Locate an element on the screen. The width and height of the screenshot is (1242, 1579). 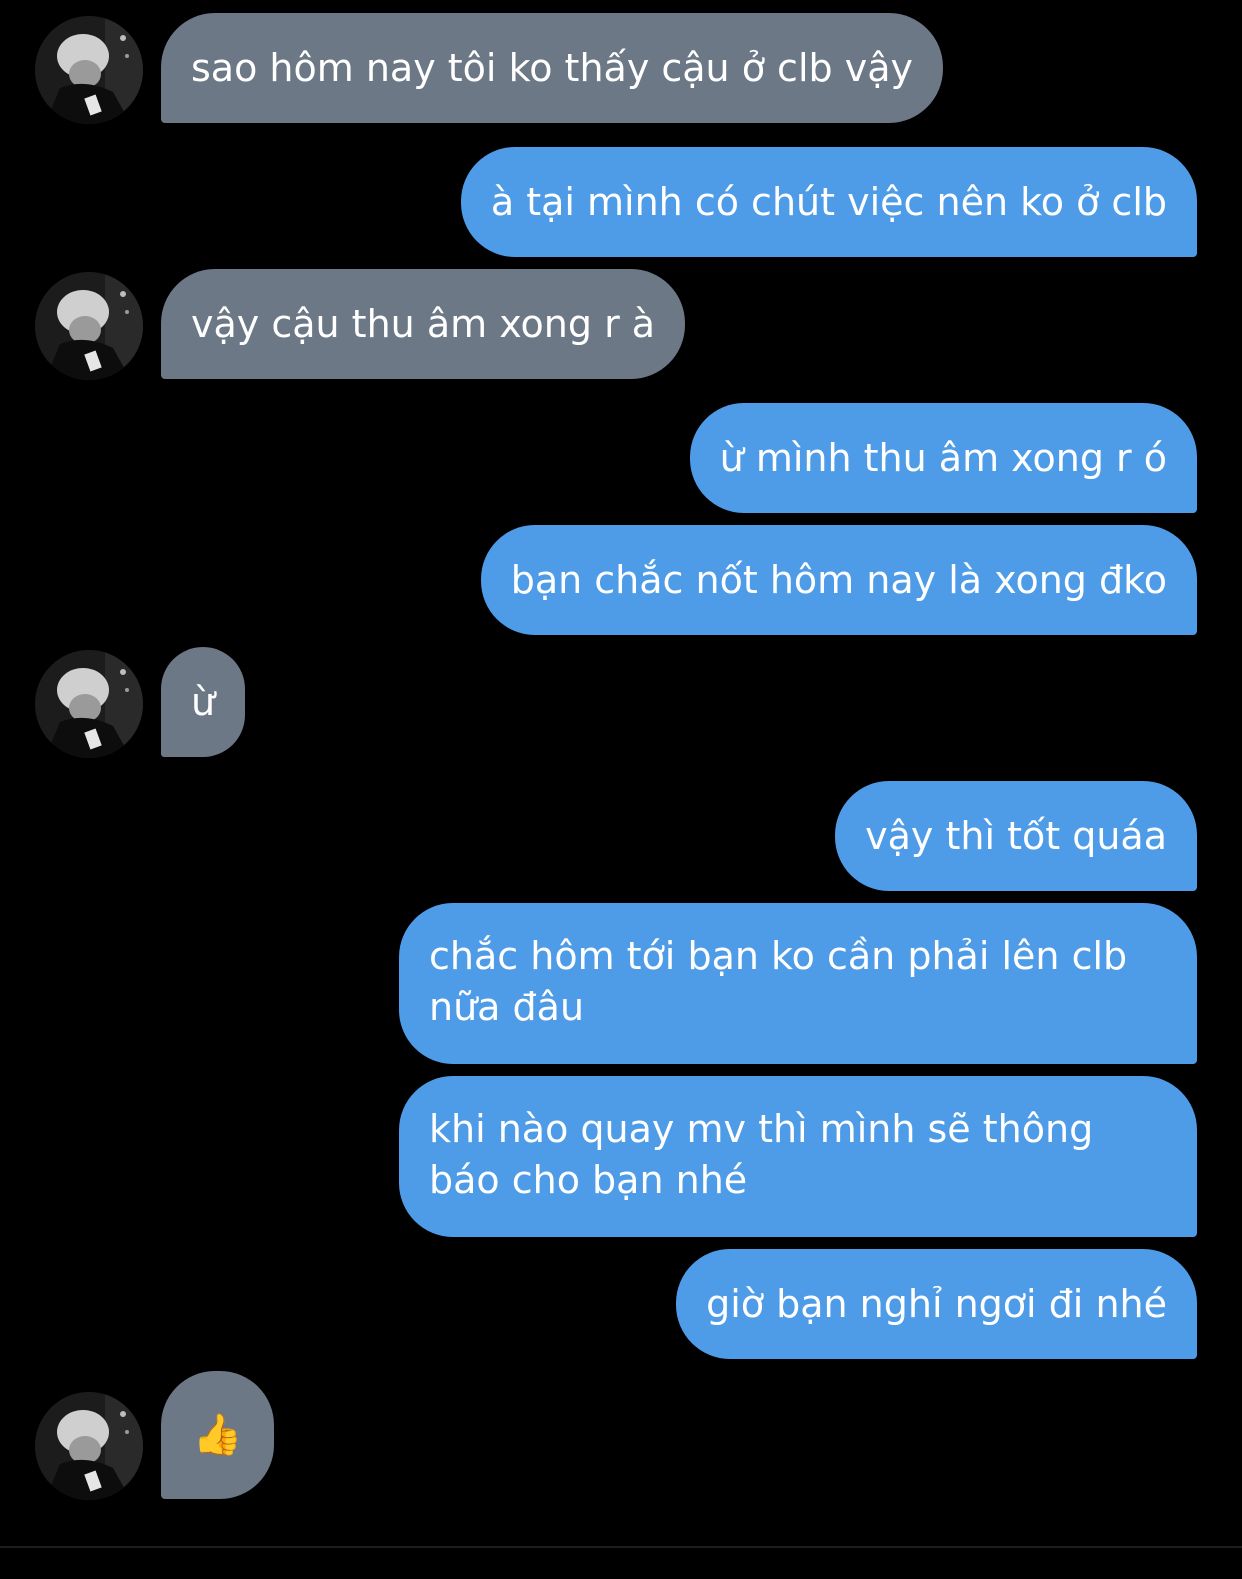
message-text: bạn chắc nốt hôm nay là xong đko is located at coordinates (838, 579).